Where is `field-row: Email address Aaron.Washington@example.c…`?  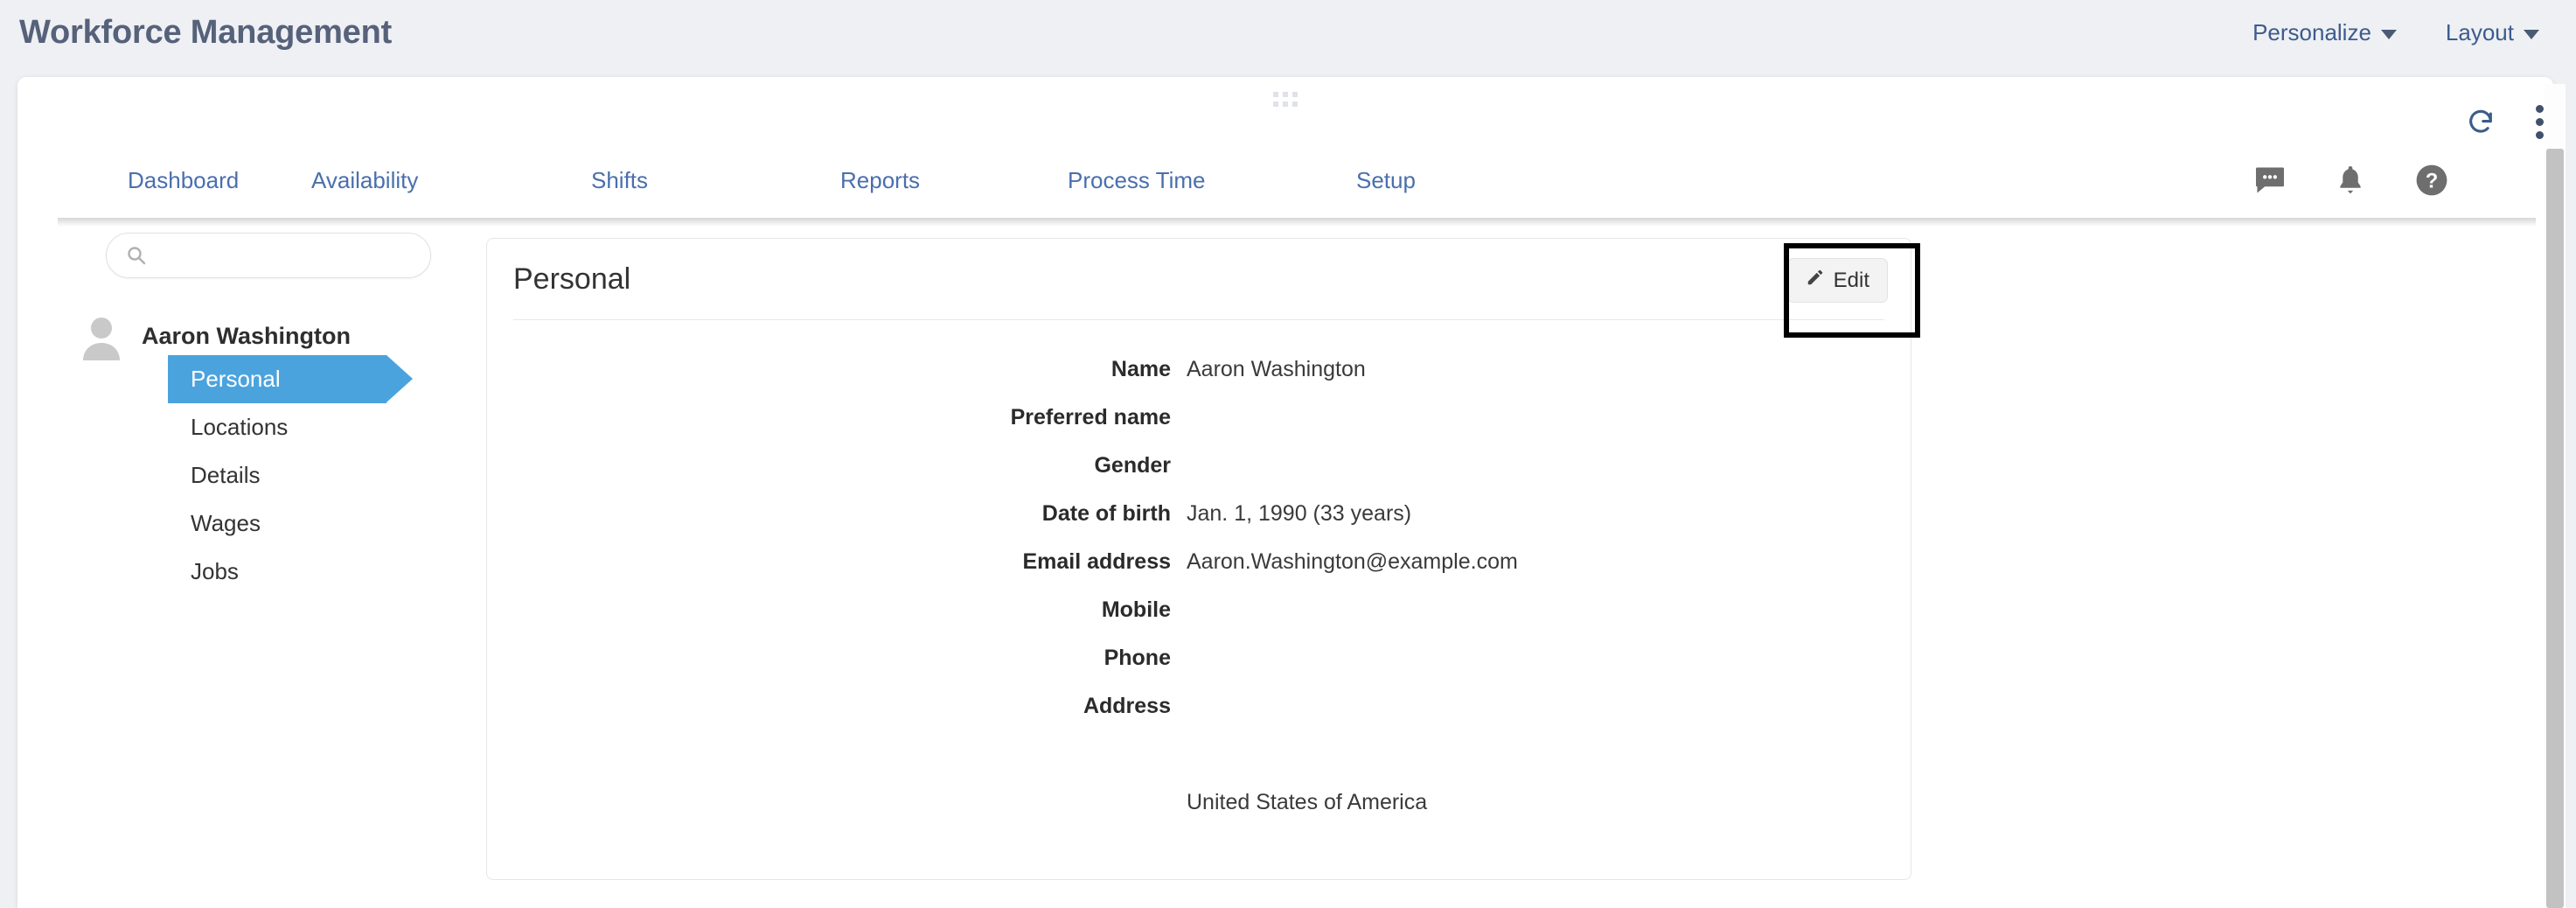 field-row: Email address Aaron.Washington@example.c… is located at coordinates (1199, 573).